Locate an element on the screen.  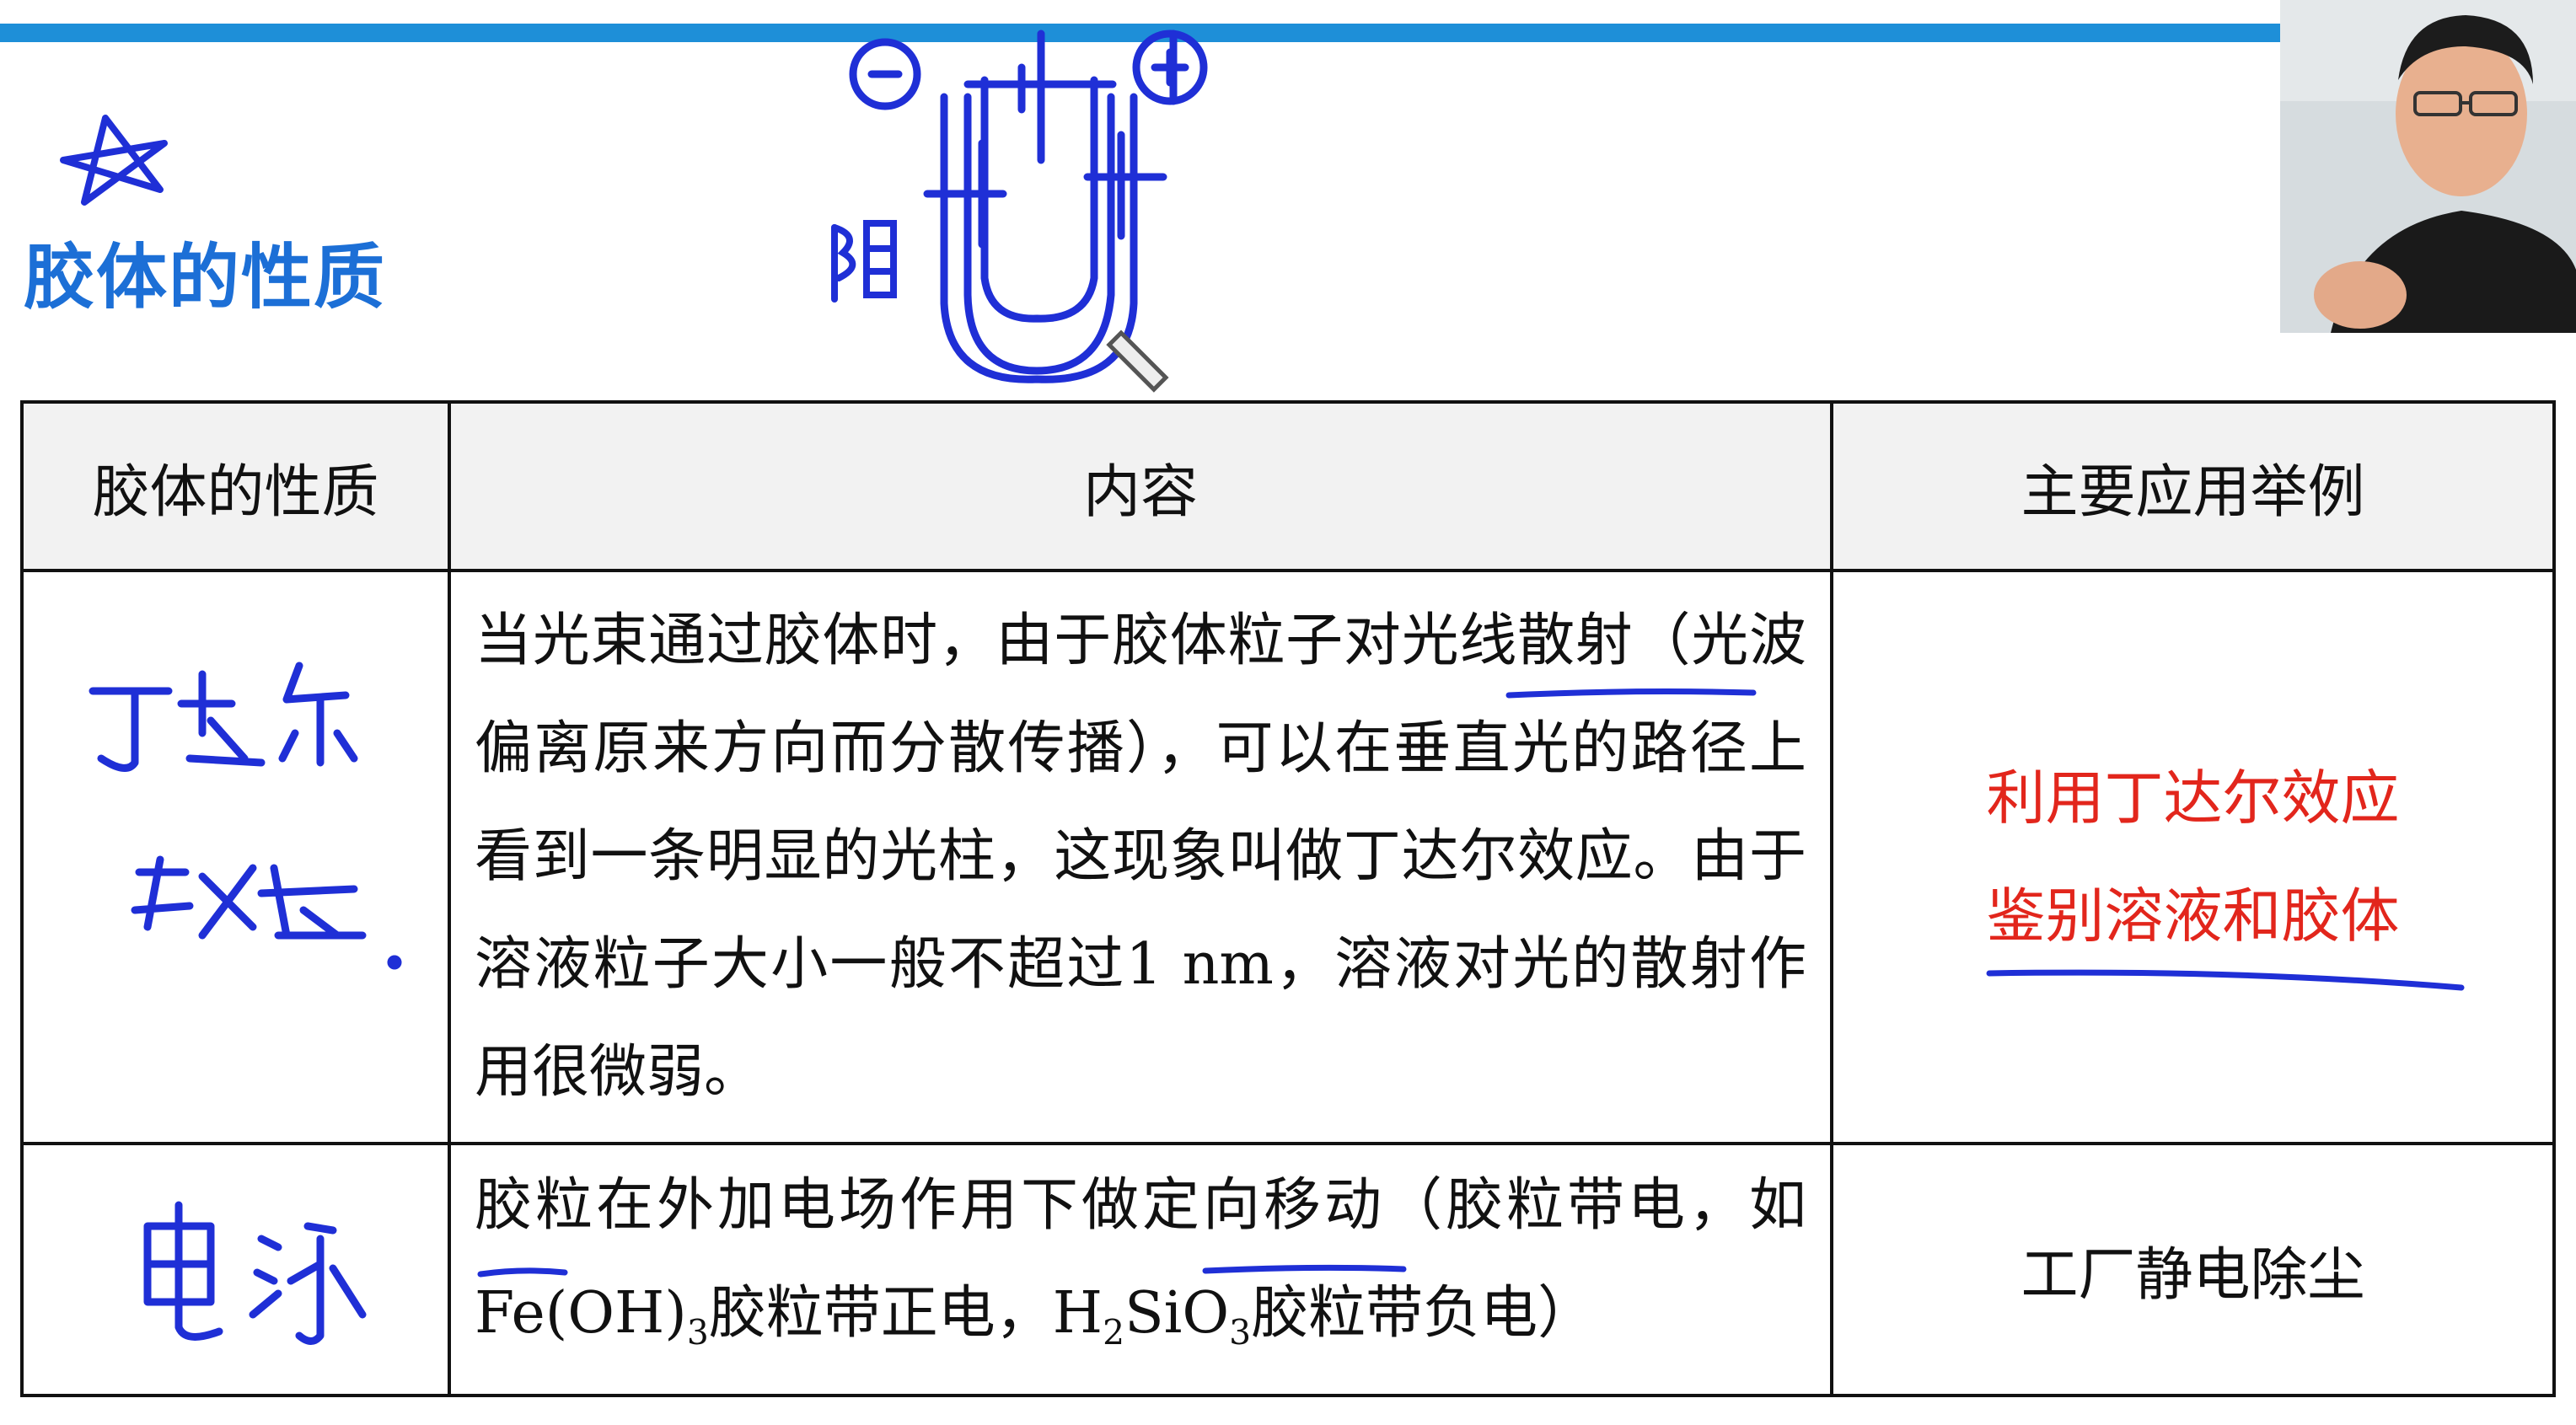
application-line: 鉴别溶液和胶体 is located at coordinates (2193, 916).